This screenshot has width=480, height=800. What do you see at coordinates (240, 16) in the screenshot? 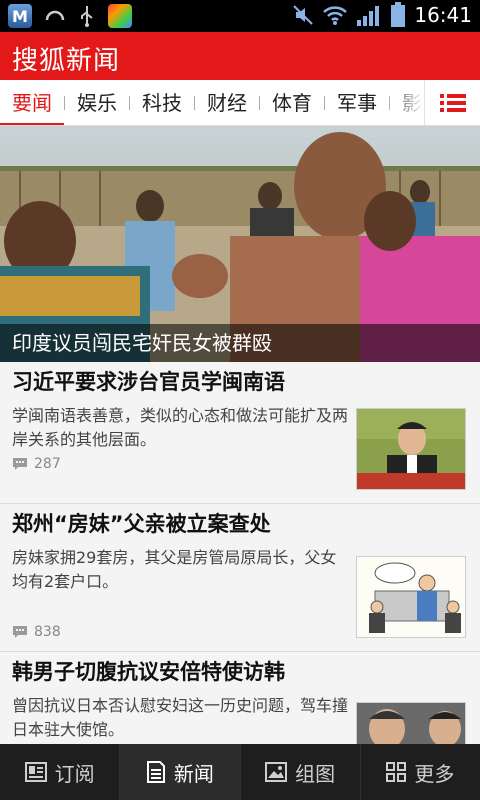
I see `status-bar: M 16:41` at bounding box center [240, 16].